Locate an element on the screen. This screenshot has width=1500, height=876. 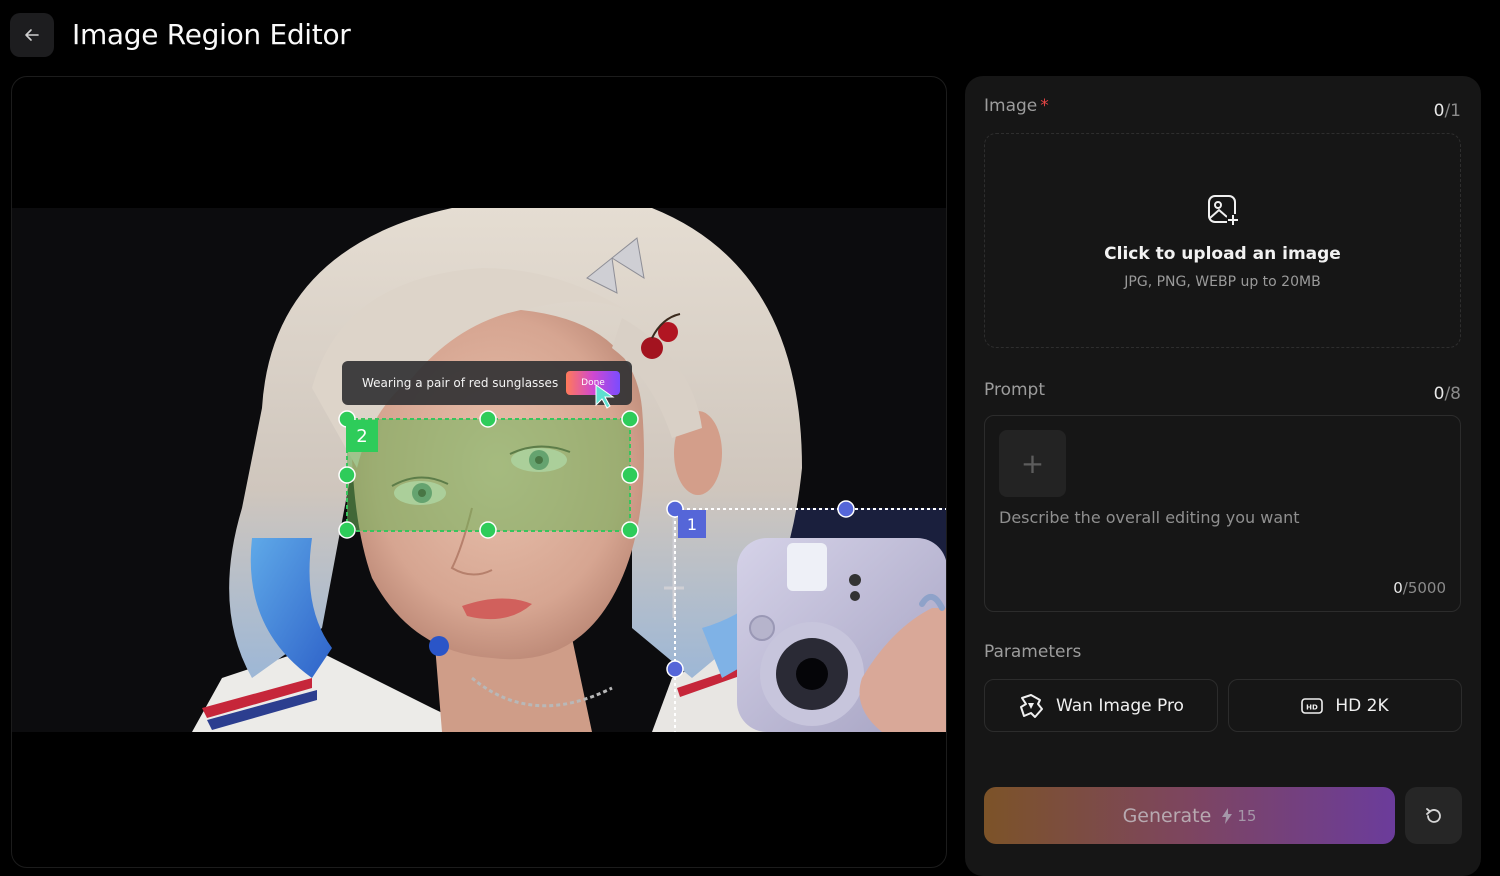
upload-title: Click to upload an image is located at coordinates (1222, 254).